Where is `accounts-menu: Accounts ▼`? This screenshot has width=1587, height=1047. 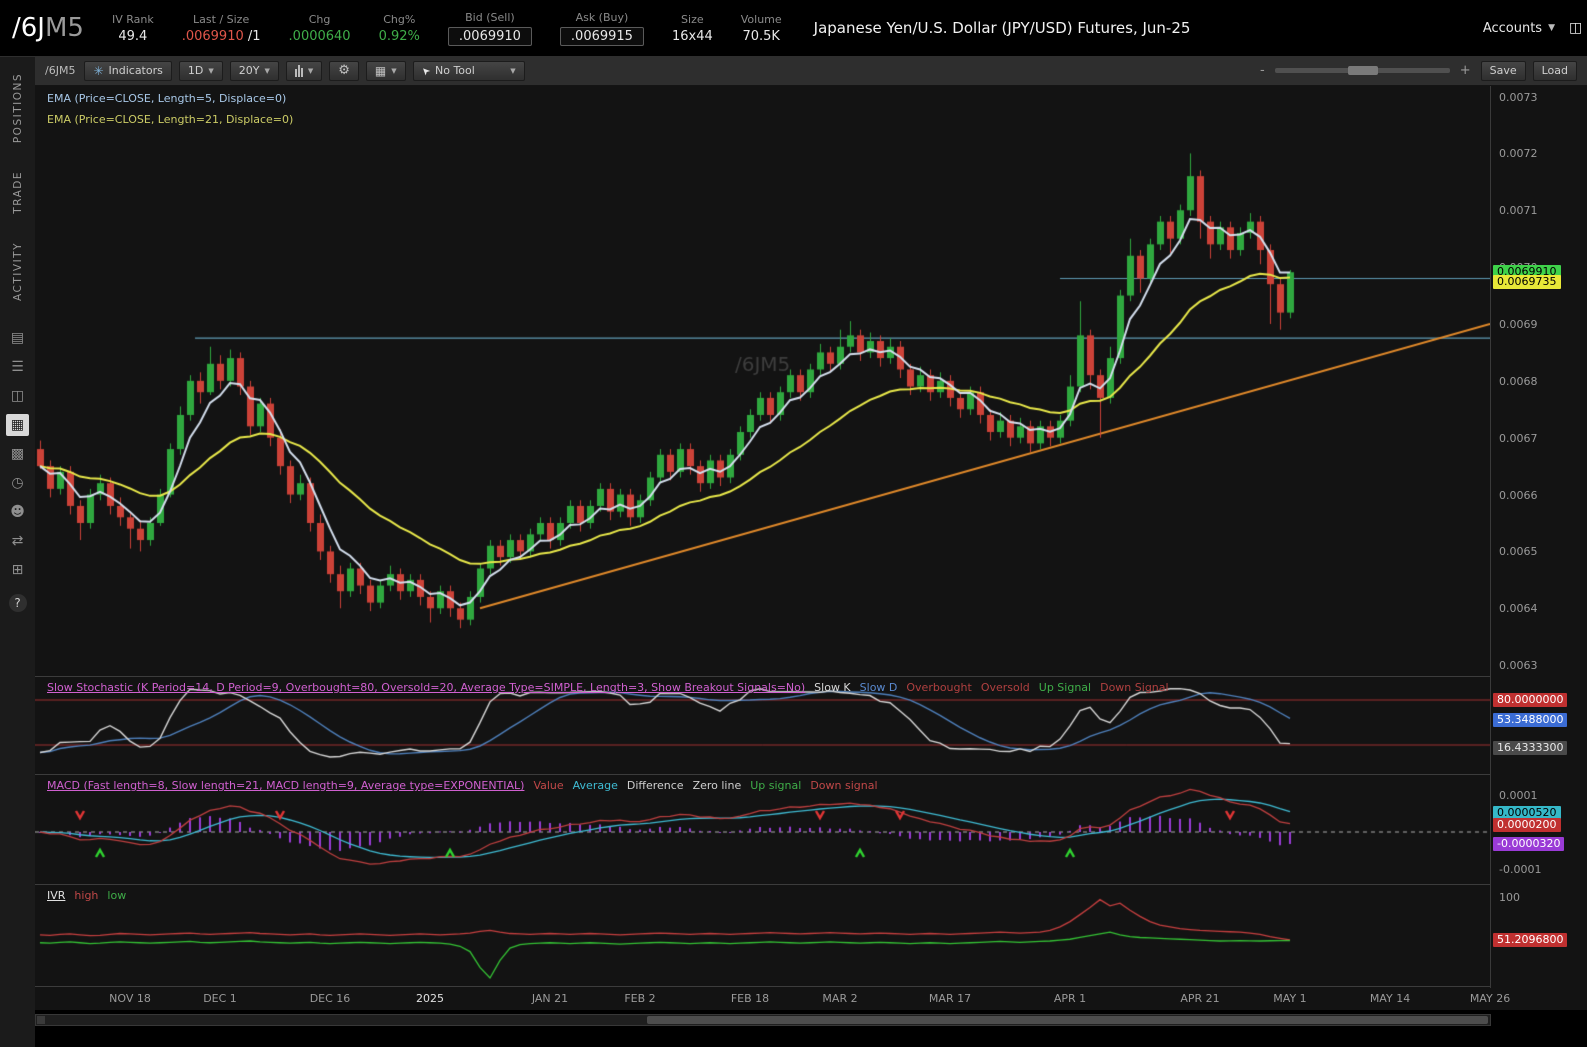 accounts-menu: Accounts ▼ is located at coordinates (1519, 28).